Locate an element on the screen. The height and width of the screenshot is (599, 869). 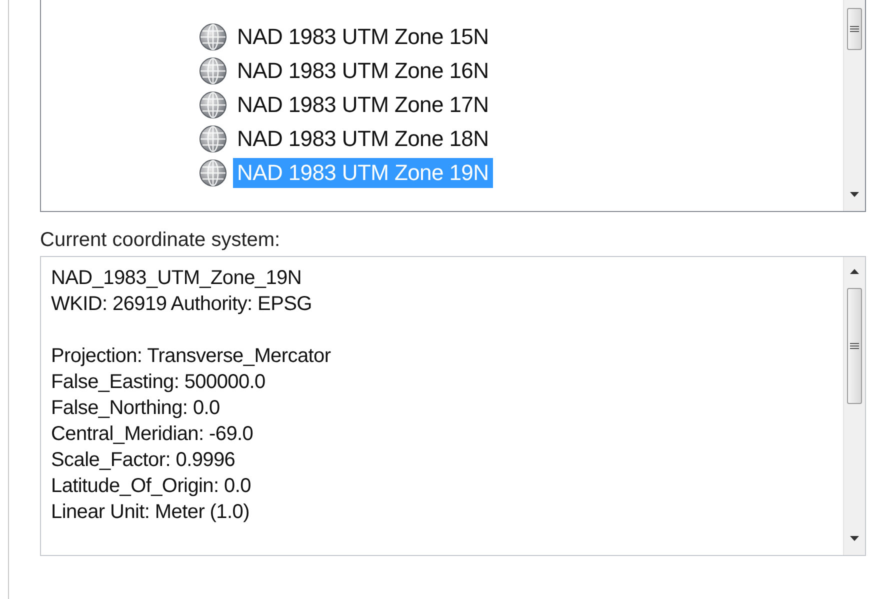
list-item: NAD 1983 UTM Zone 17N is located at coordinates (363, 105).